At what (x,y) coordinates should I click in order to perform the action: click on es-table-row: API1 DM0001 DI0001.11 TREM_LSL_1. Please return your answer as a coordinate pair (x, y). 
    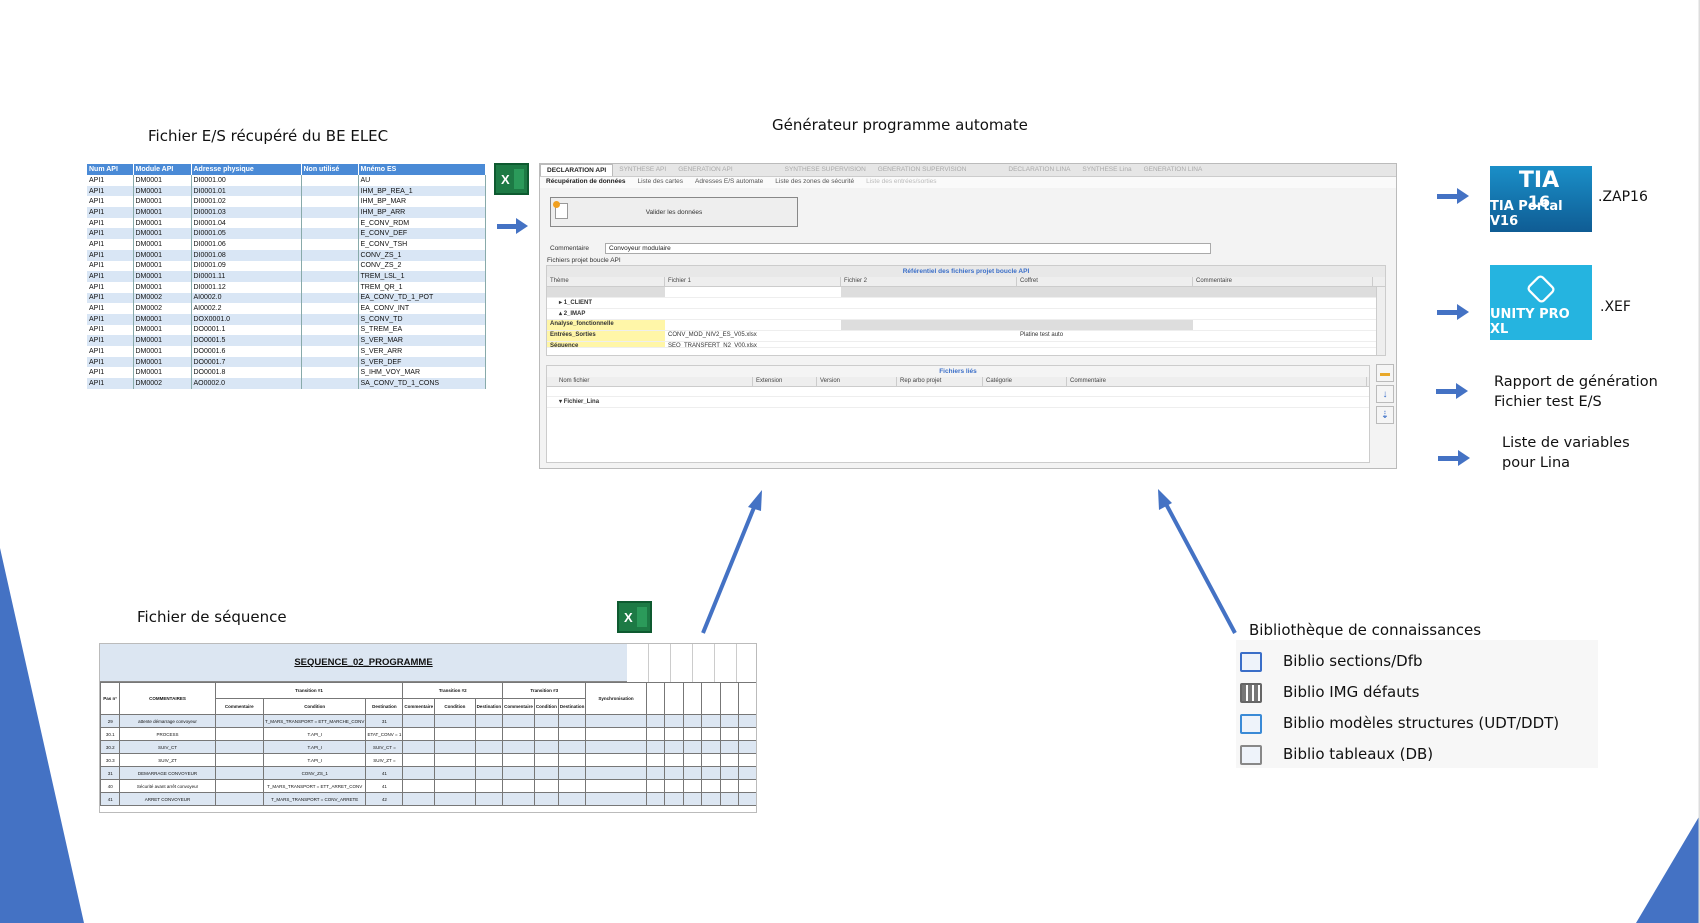
    Looking at the image, I should click on (286, 276).